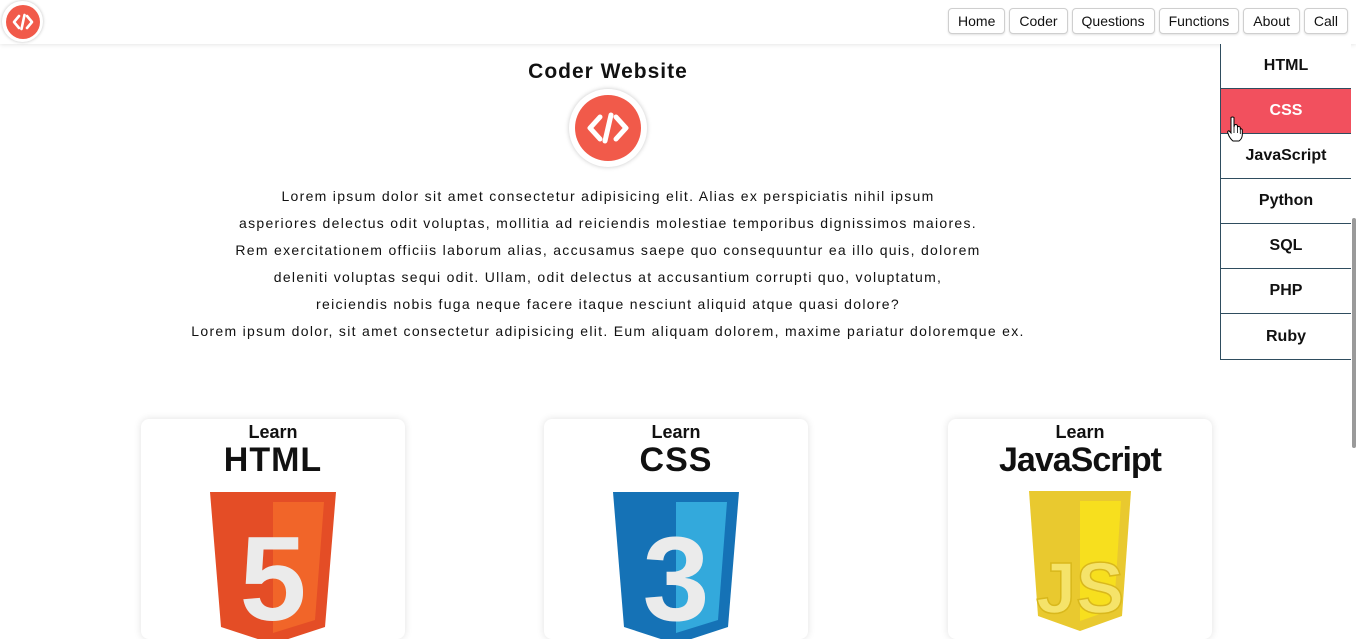 The height and width of the screenshot is (639, 1356). Describe the element at coordinates (1080, 589) in the screenshot. I see `card-shield-number: JS` at that location.